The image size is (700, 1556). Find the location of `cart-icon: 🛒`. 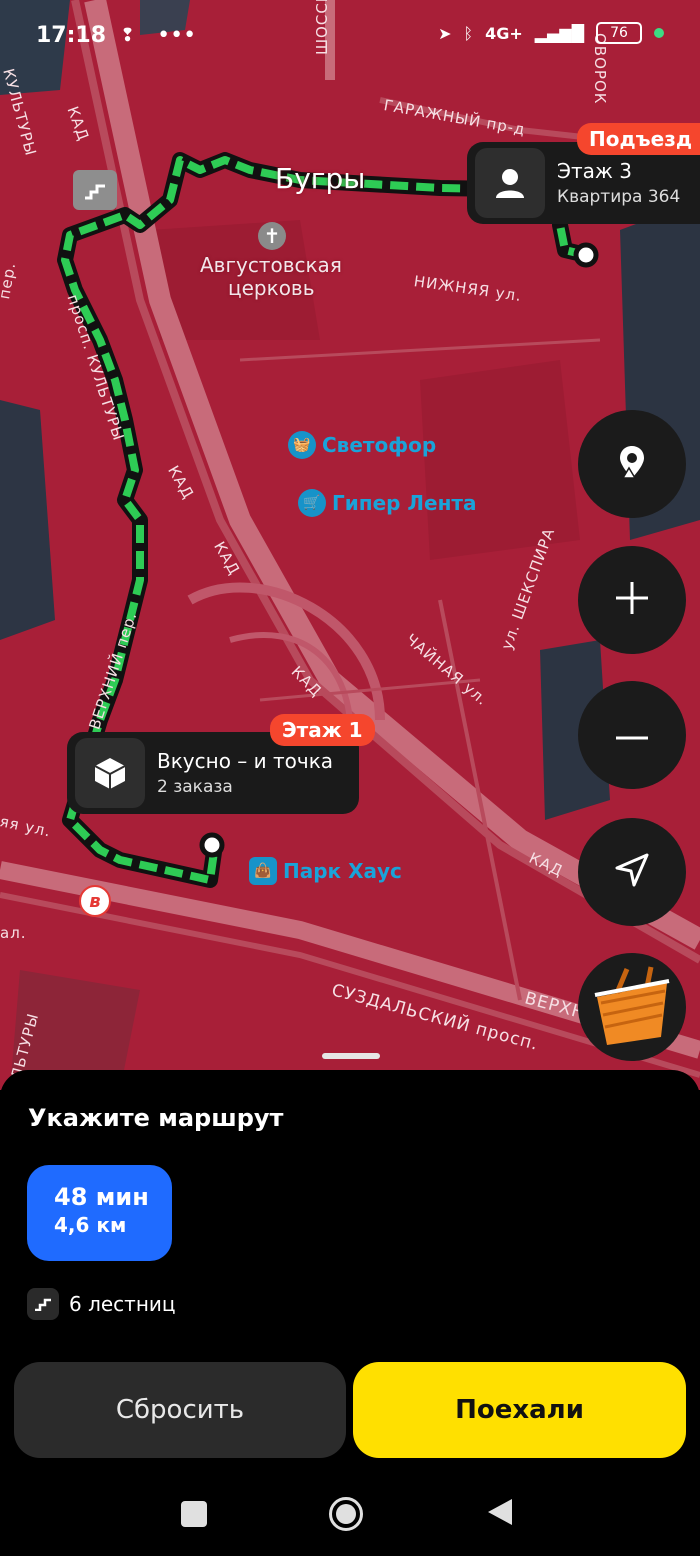

cart-icon: 🛒 is located at coordinates (312, 503).